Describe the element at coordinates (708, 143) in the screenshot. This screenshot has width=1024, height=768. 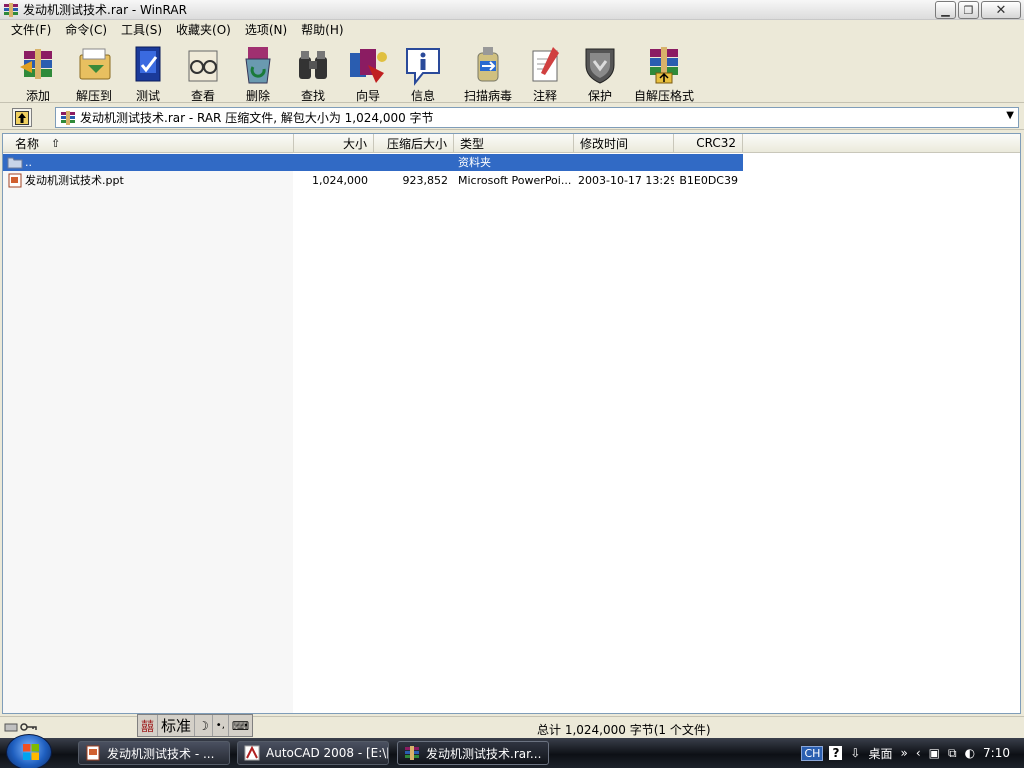
I see `column-header-crc: CRC32` at that location.